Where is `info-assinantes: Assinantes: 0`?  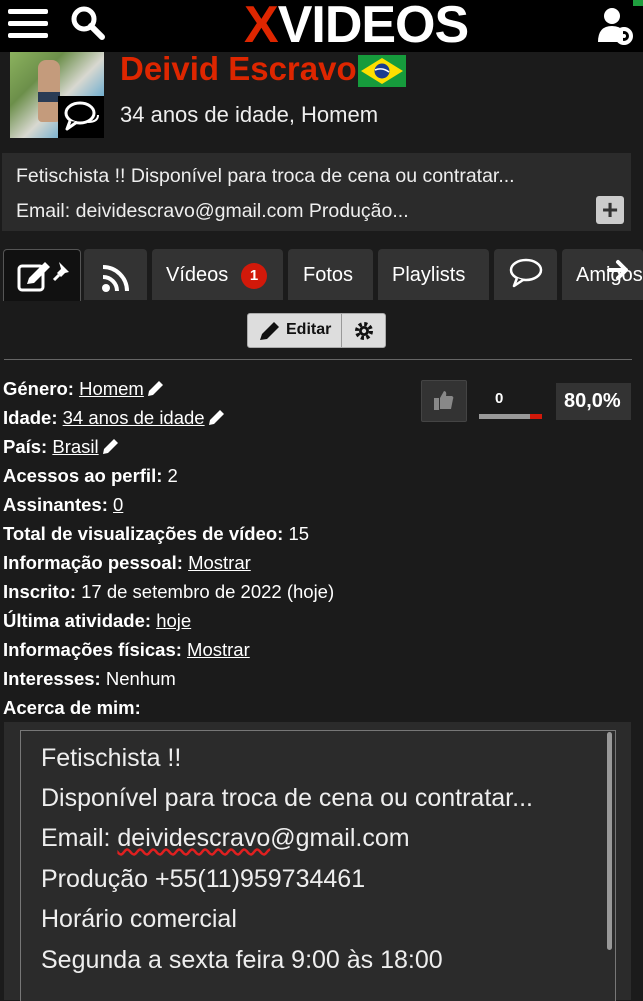
info-assinantes: Assinantes: 0 is located at coordinates (63, 505).